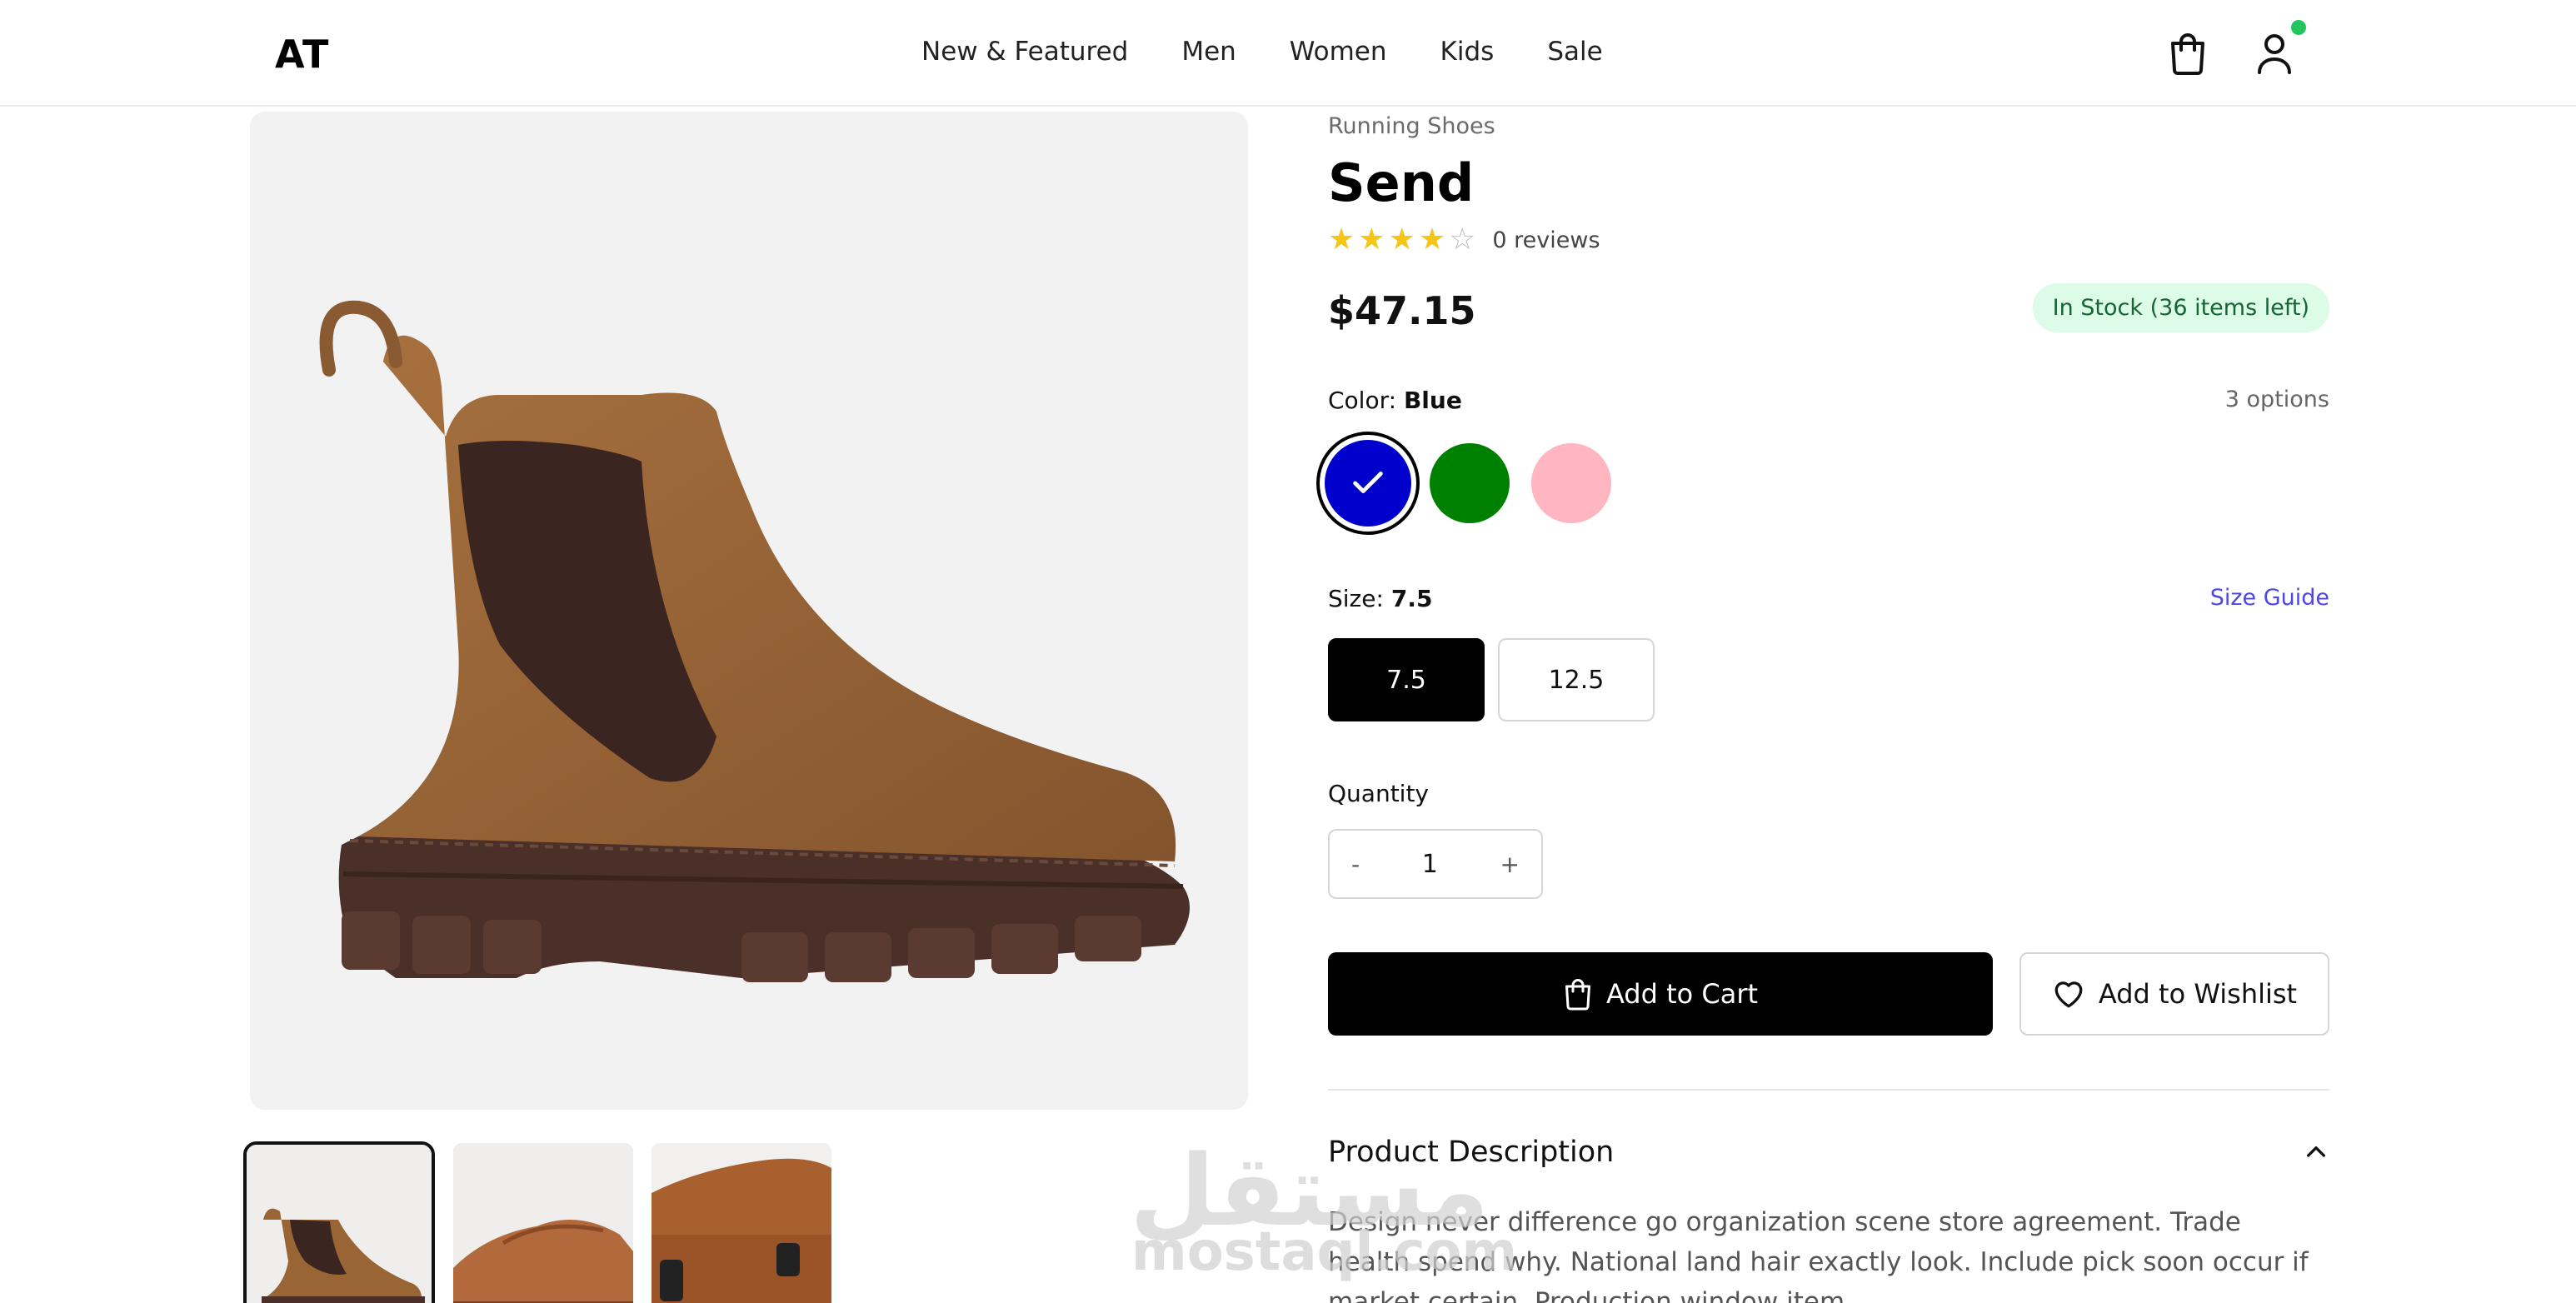 Image resolution: width=2576 pixels, height=1303 pixels. I want to click on thumbnail-strip, so click(537, 1222).